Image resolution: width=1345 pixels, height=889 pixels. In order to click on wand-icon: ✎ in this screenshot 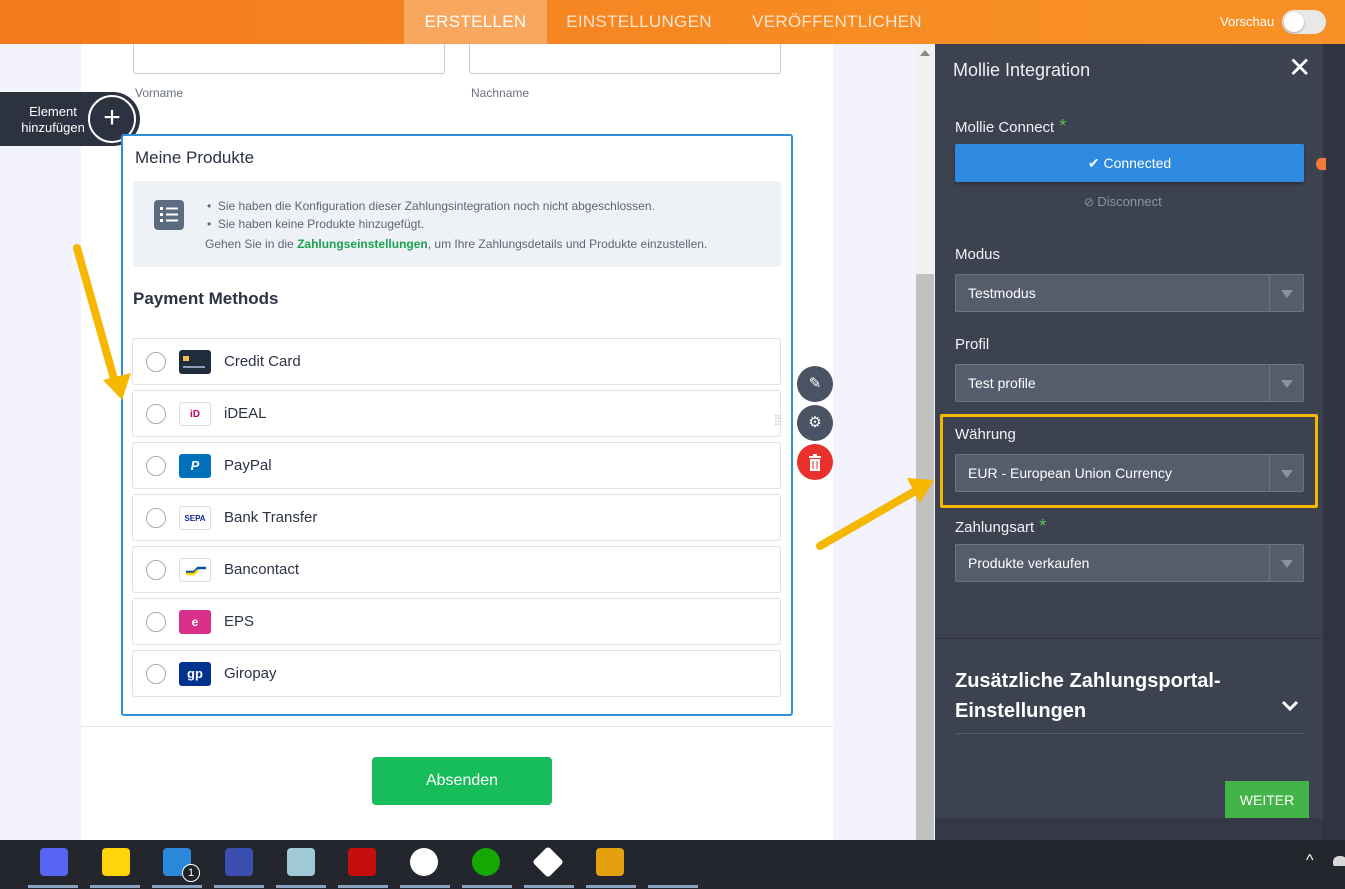, I will do `click(815, 384)`.